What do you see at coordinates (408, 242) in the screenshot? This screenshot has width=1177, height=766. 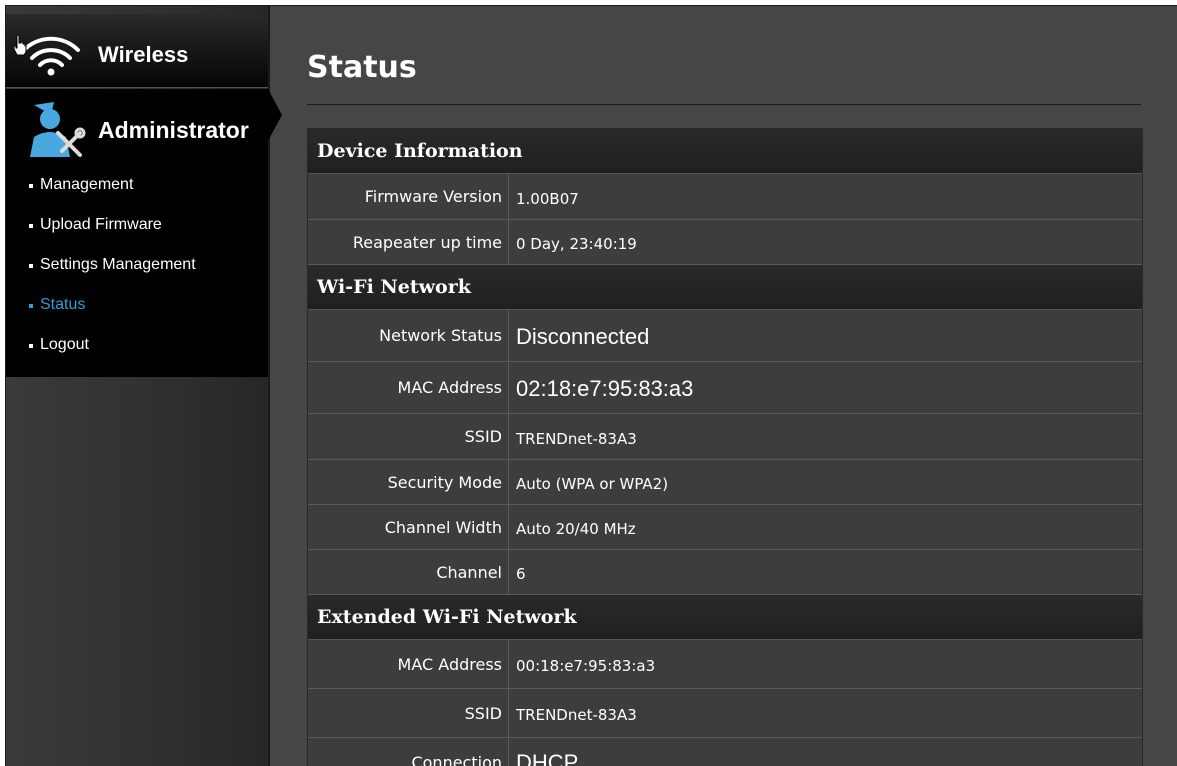 I see `row-label: Reapeater up time` at bounding box center [408, 242].